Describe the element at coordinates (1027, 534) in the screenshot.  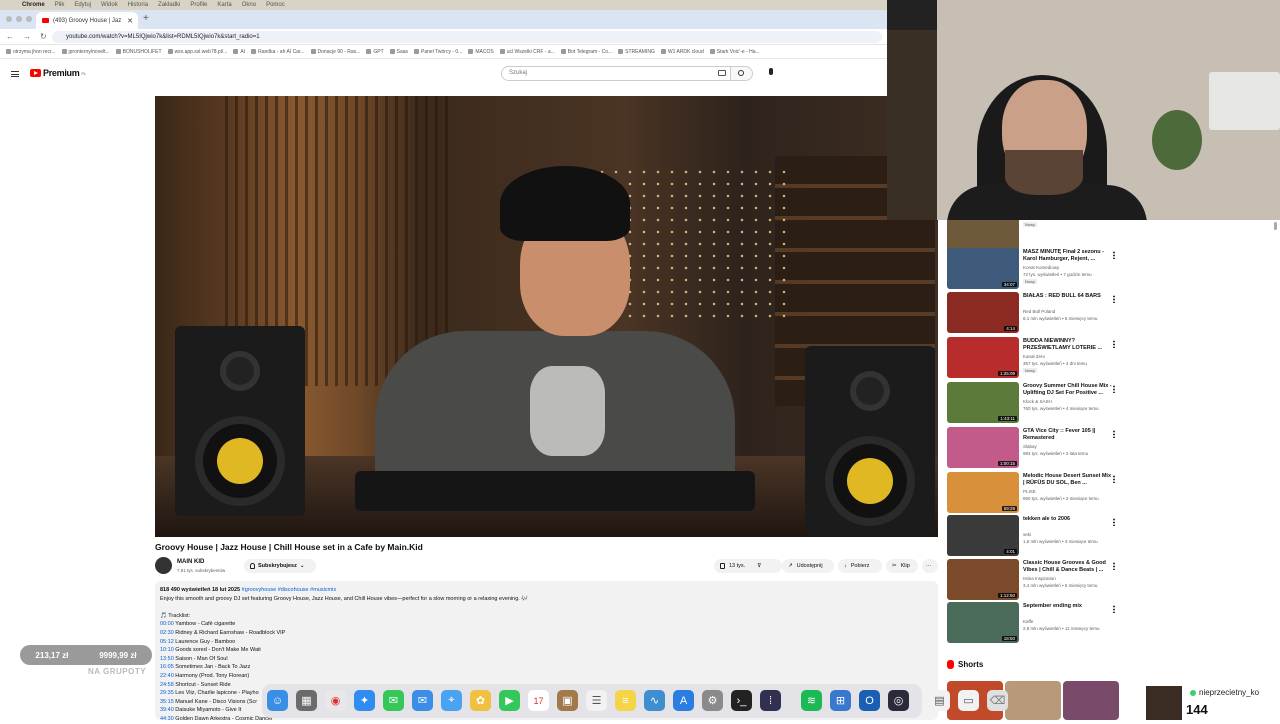
I see `recommended-channel: seki` at that location.